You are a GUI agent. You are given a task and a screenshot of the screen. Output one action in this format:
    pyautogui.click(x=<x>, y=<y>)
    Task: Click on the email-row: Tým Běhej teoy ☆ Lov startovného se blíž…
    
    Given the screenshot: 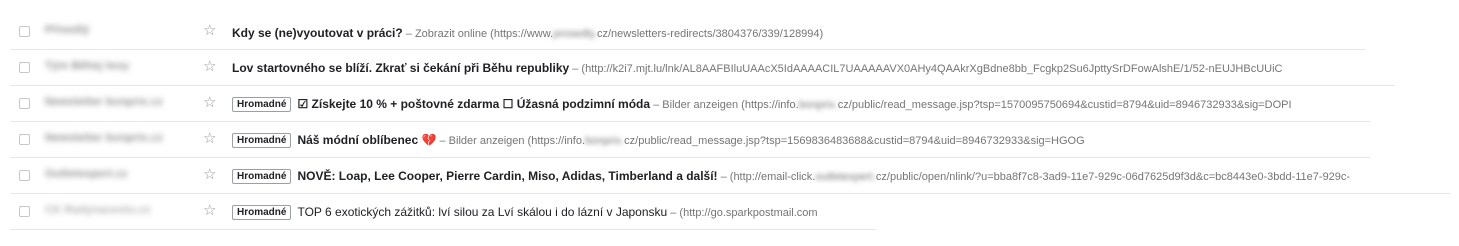 What is the action you would take?
    pyautogui.click(x=729, y=68)
    